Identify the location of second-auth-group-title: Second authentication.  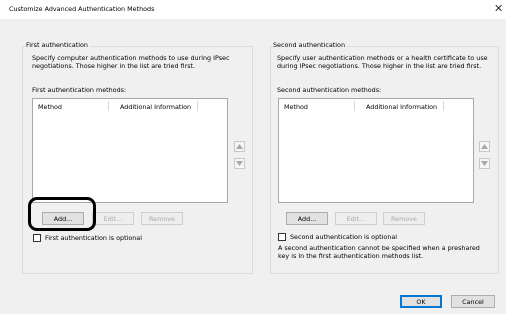
(310, 45).